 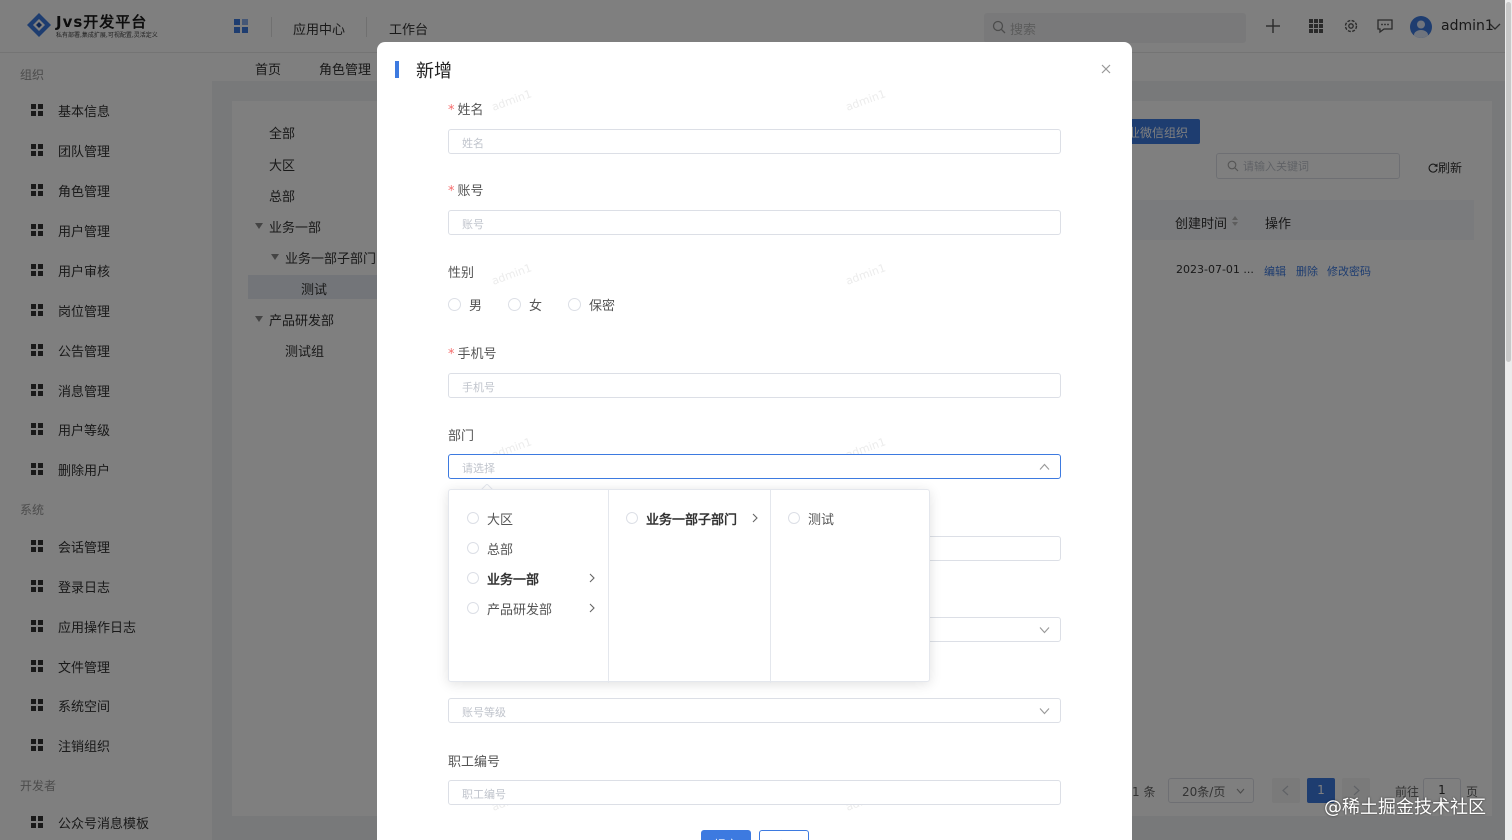 I want to click on phone-input: 手机号, so click(x=754, y=385).